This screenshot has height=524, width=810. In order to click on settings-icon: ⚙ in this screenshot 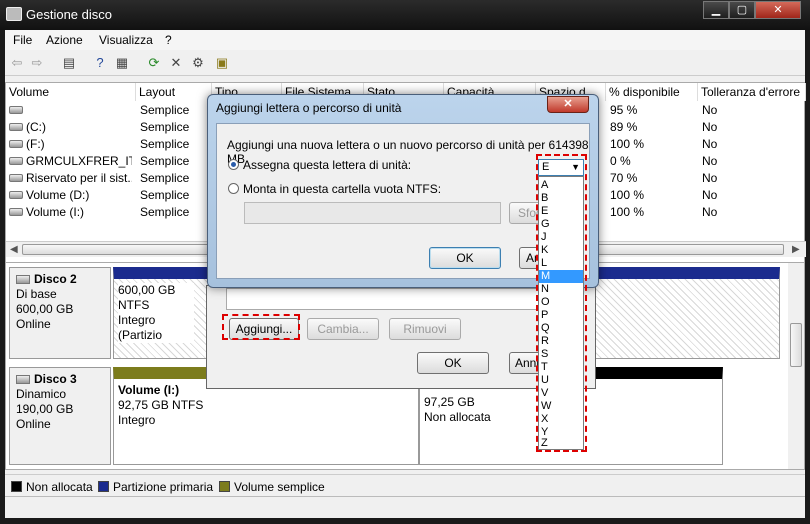, I will do `click(198, 63)`.